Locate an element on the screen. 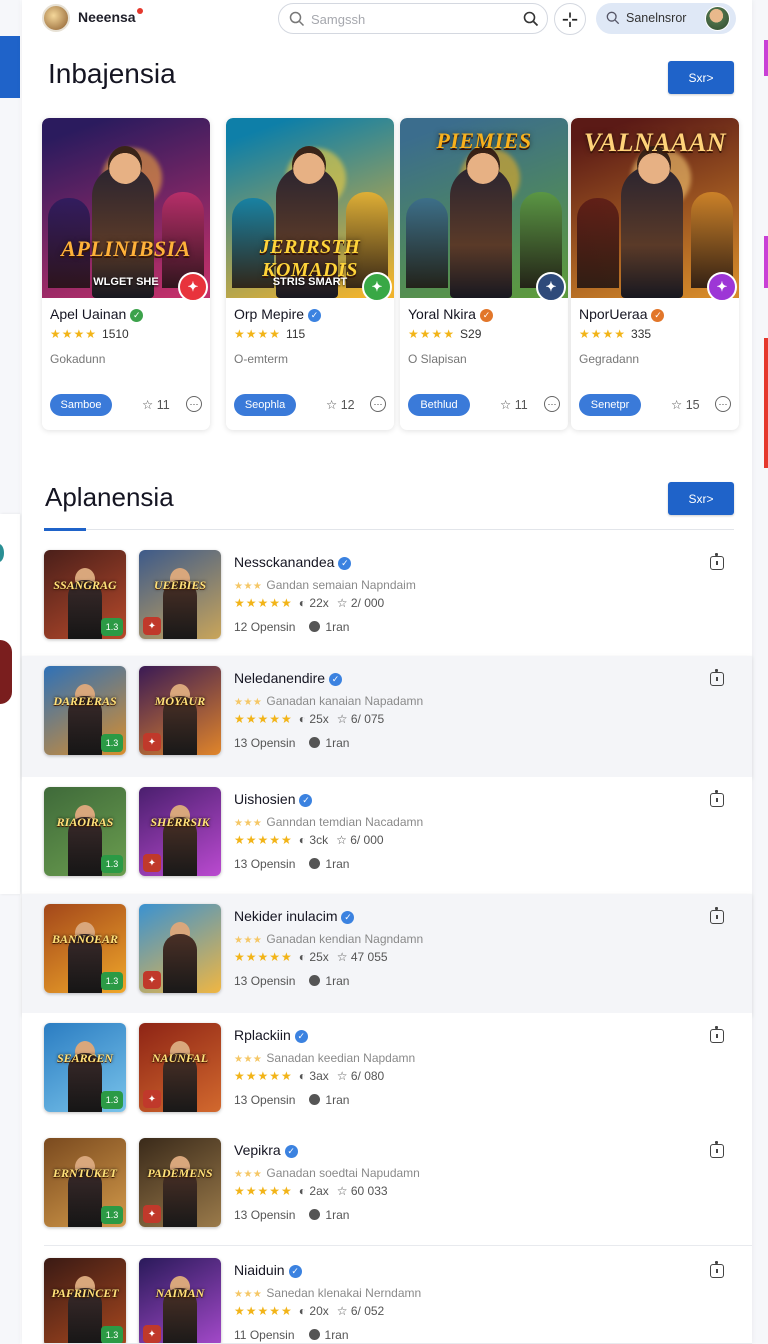  card-meta: O Slapisan is located at coordinates (437, 359).